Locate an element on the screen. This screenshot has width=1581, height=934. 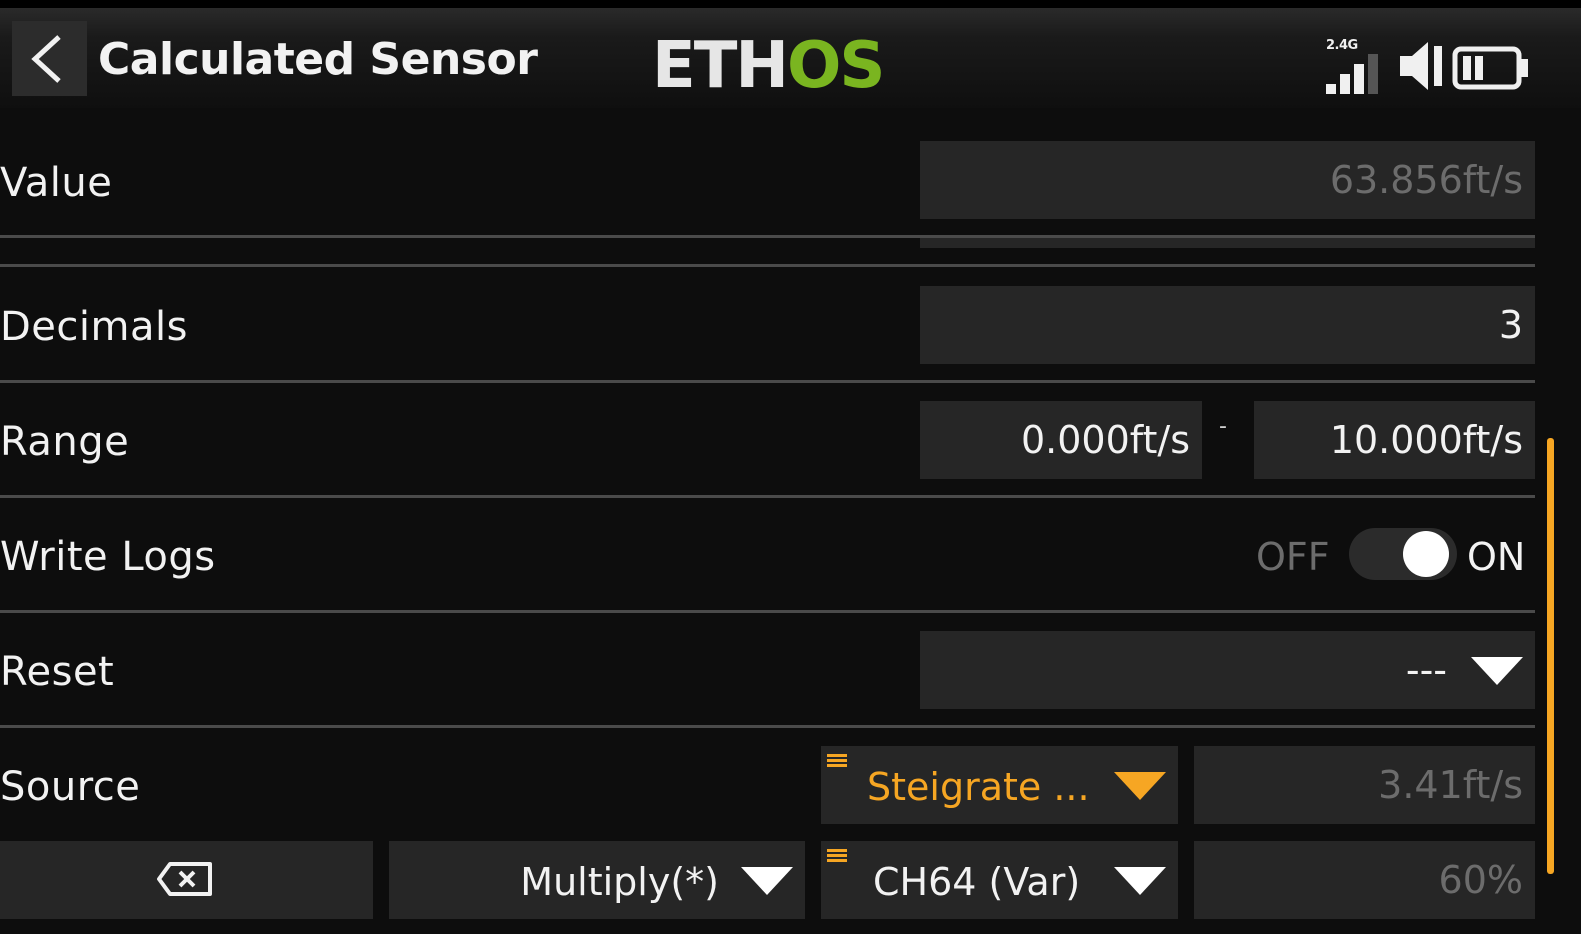
back-button is located at coordinates (49, 58).